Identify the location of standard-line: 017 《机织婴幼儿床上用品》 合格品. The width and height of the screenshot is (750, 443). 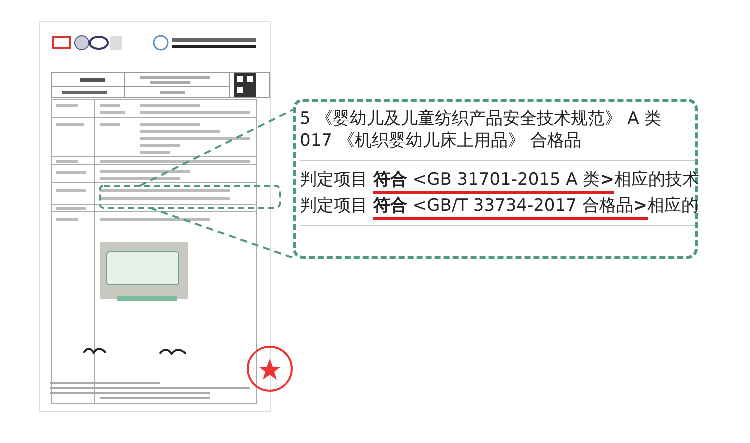
(441, 141).